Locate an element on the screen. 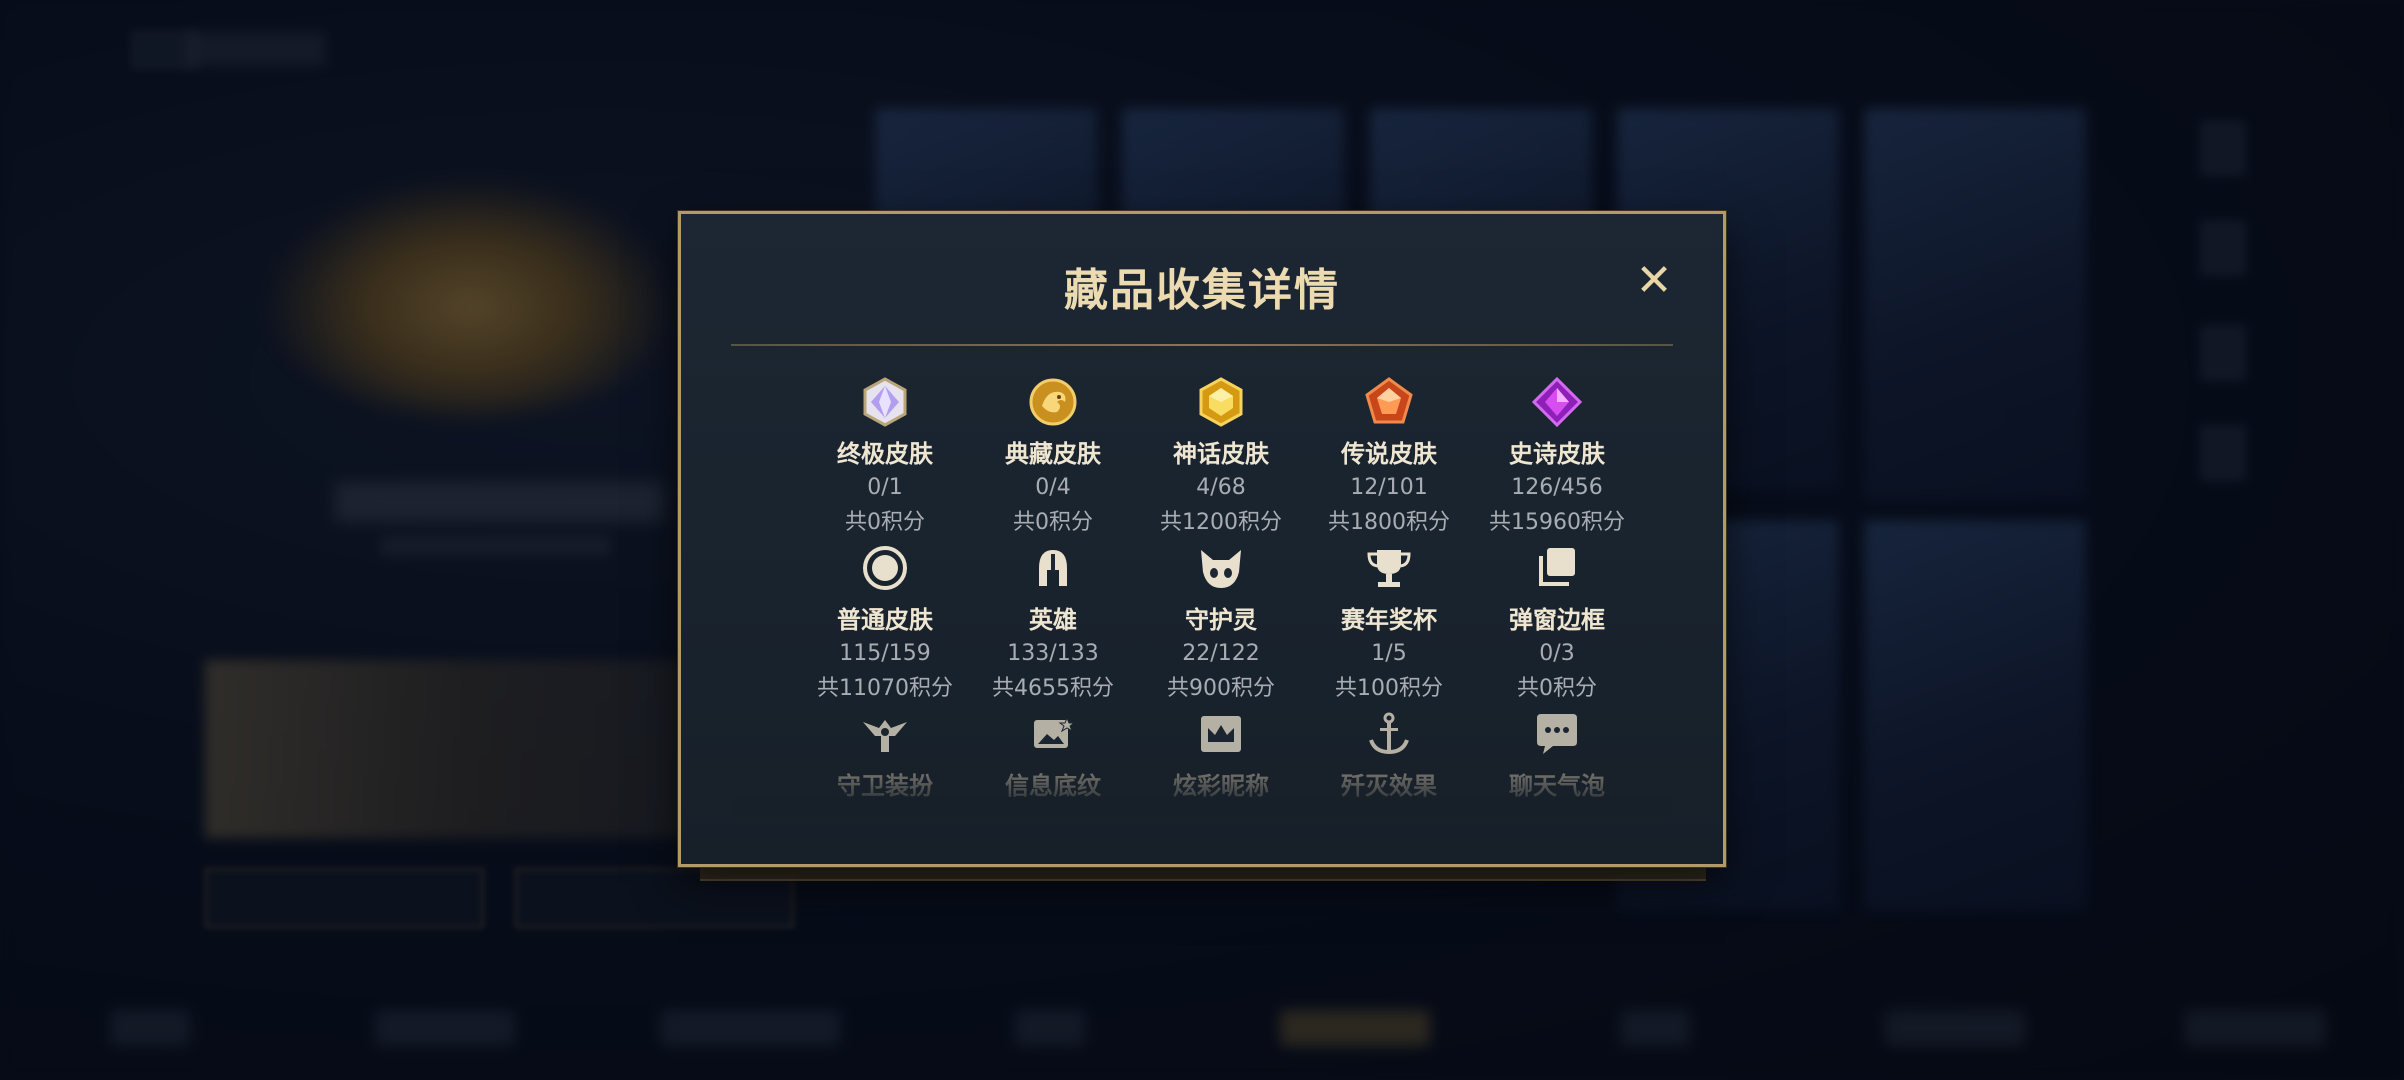 The width and height of the screenshot is (2404, 1080). category-count: 1/5 is located at coordinates (1389, 653).